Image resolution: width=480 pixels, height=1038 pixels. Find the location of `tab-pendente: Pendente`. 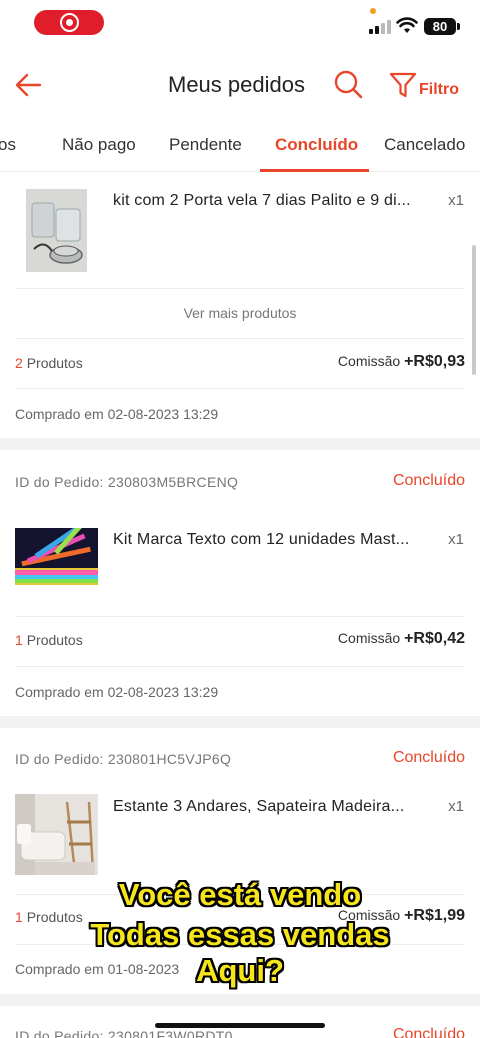

tab-pendente: Pendente is located at coordinates (205, 145).